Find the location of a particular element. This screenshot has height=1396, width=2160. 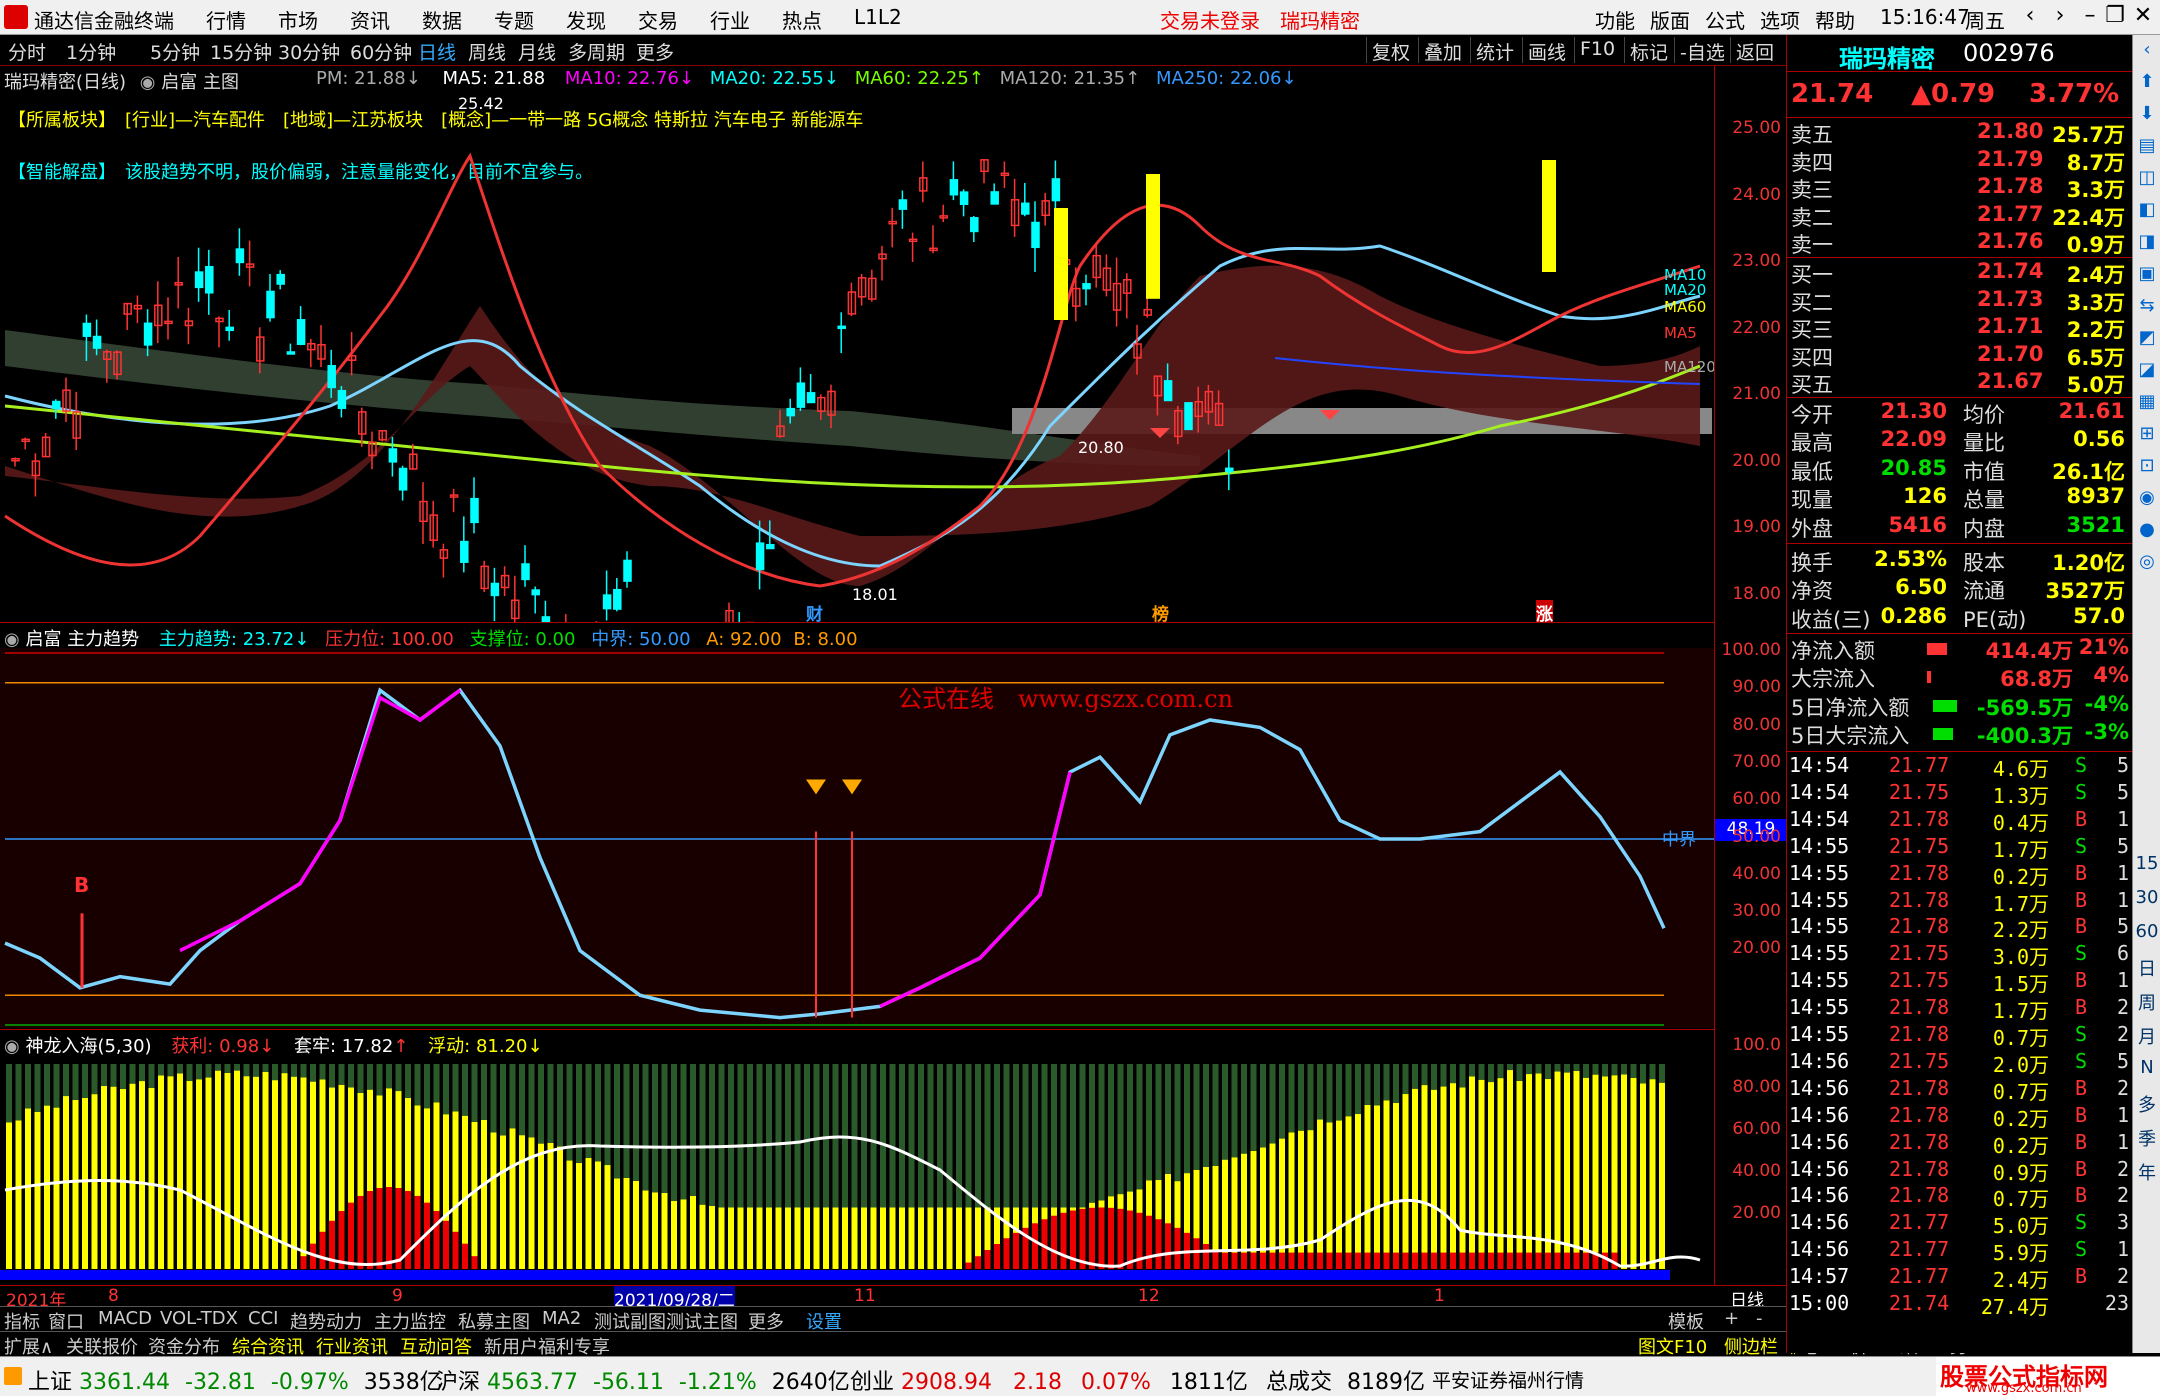

menu-item: 选项 is located at coordinates (1780, 19).